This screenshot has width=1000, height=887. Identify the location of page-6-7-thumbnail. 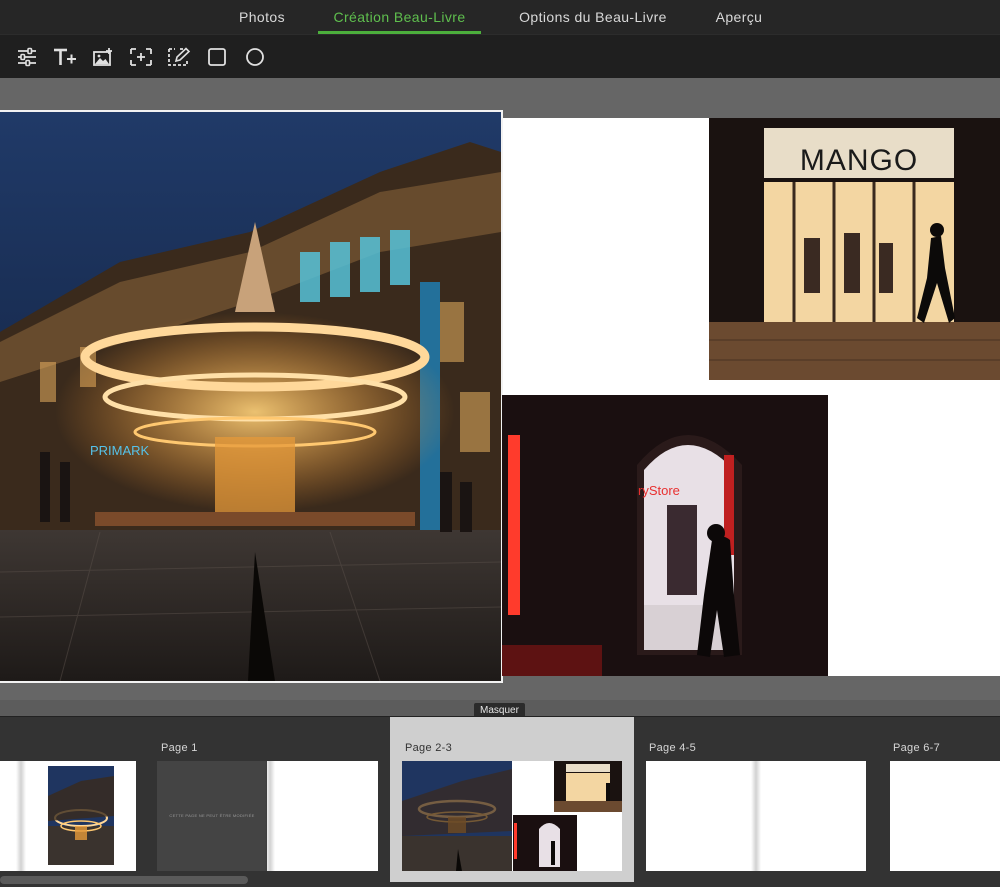
(945, 816).